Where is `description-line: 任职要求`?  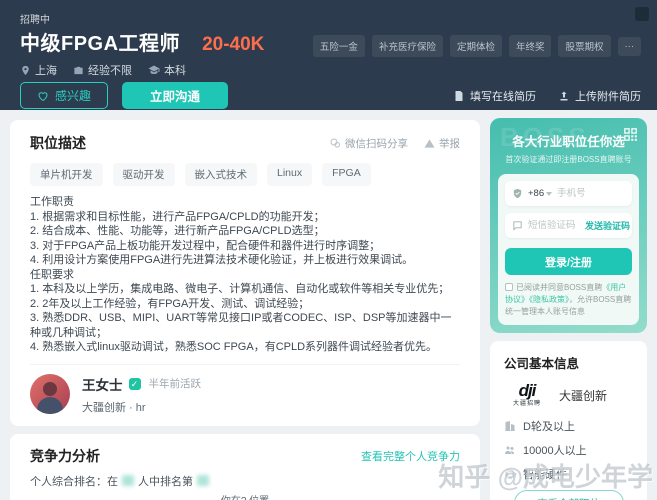
description-line: 任职要求 is located at coordinates (52, 274).